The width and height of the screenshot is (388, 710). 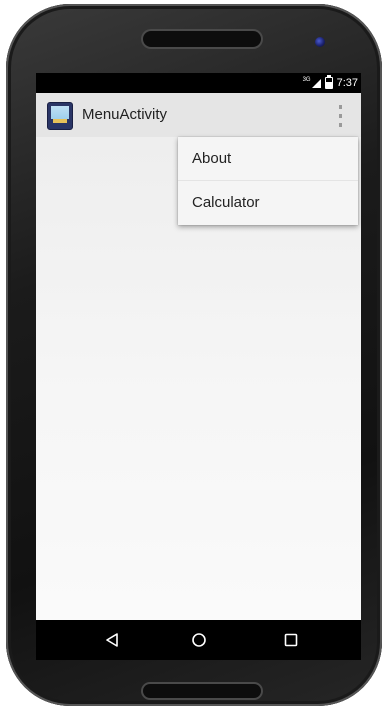 What do you see at coordinates (125, 114) in the screenshot?
I see `app-title: MenuActivity` at bounding box center [125, 114].